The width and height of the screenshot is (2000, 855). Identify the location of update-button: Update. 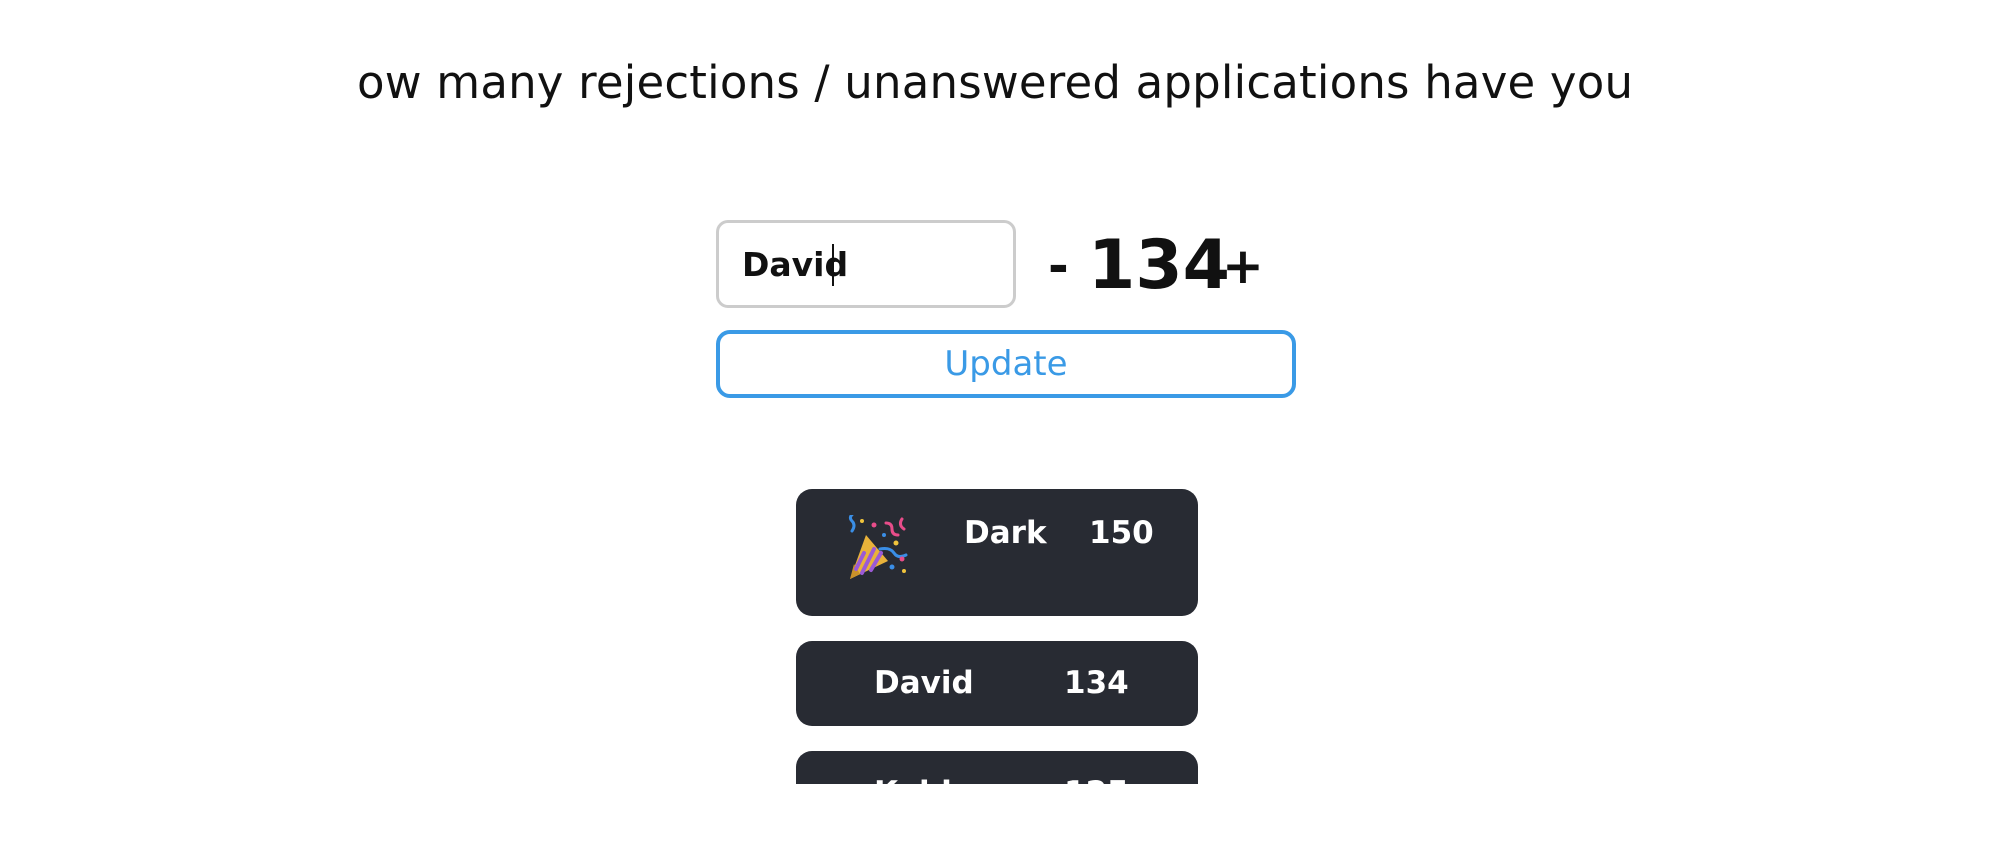
(1006, 364).